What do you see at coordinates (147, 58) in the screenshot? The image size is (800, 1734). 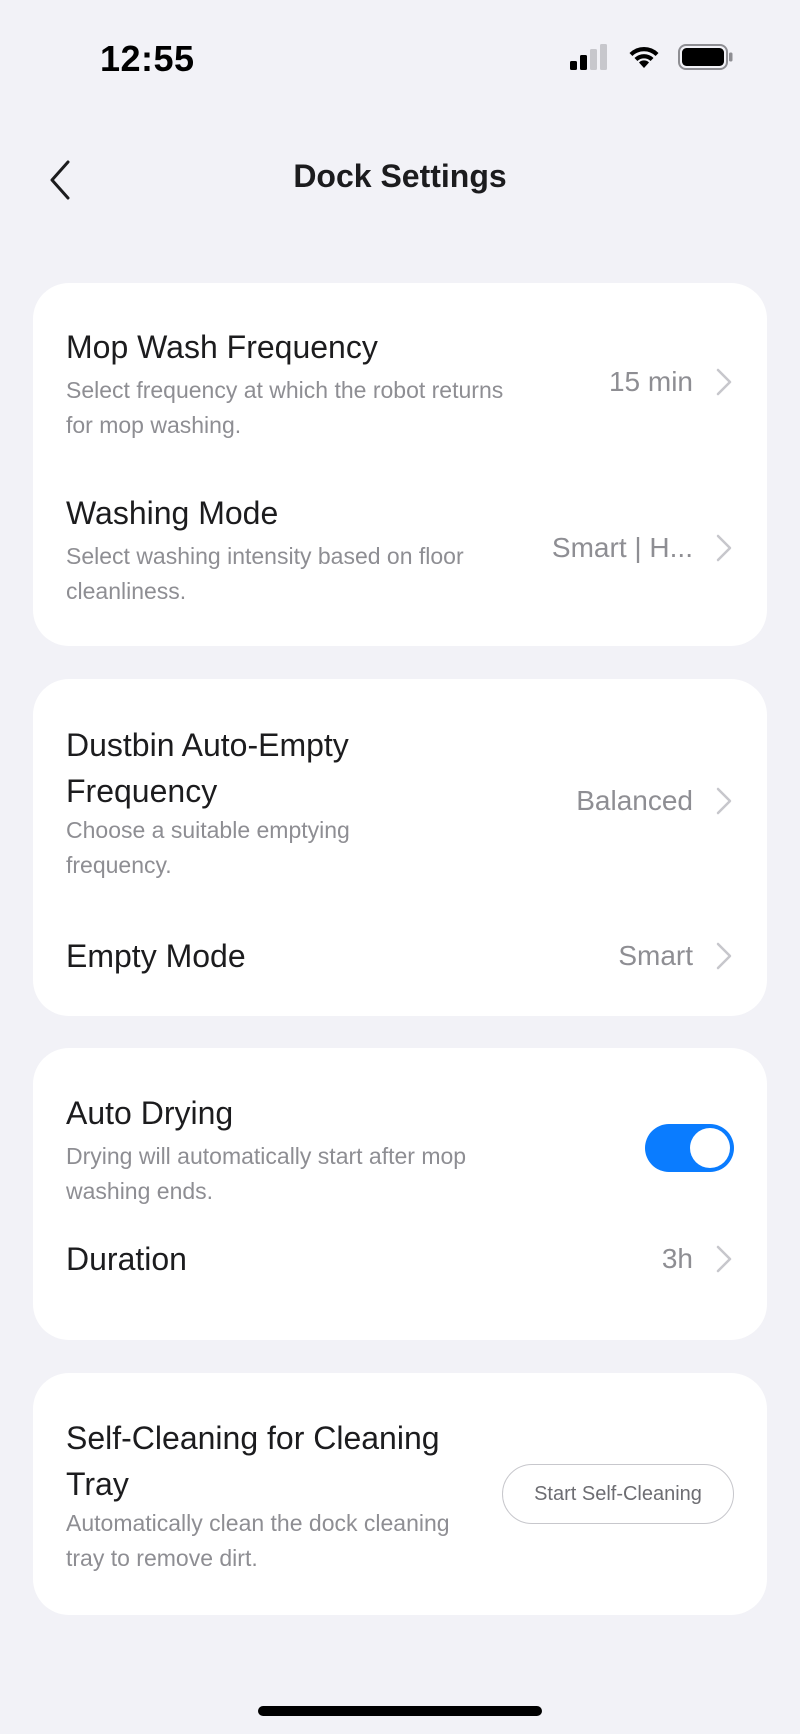 I see `status-time: 12:55` at bounding box center [147, 58].